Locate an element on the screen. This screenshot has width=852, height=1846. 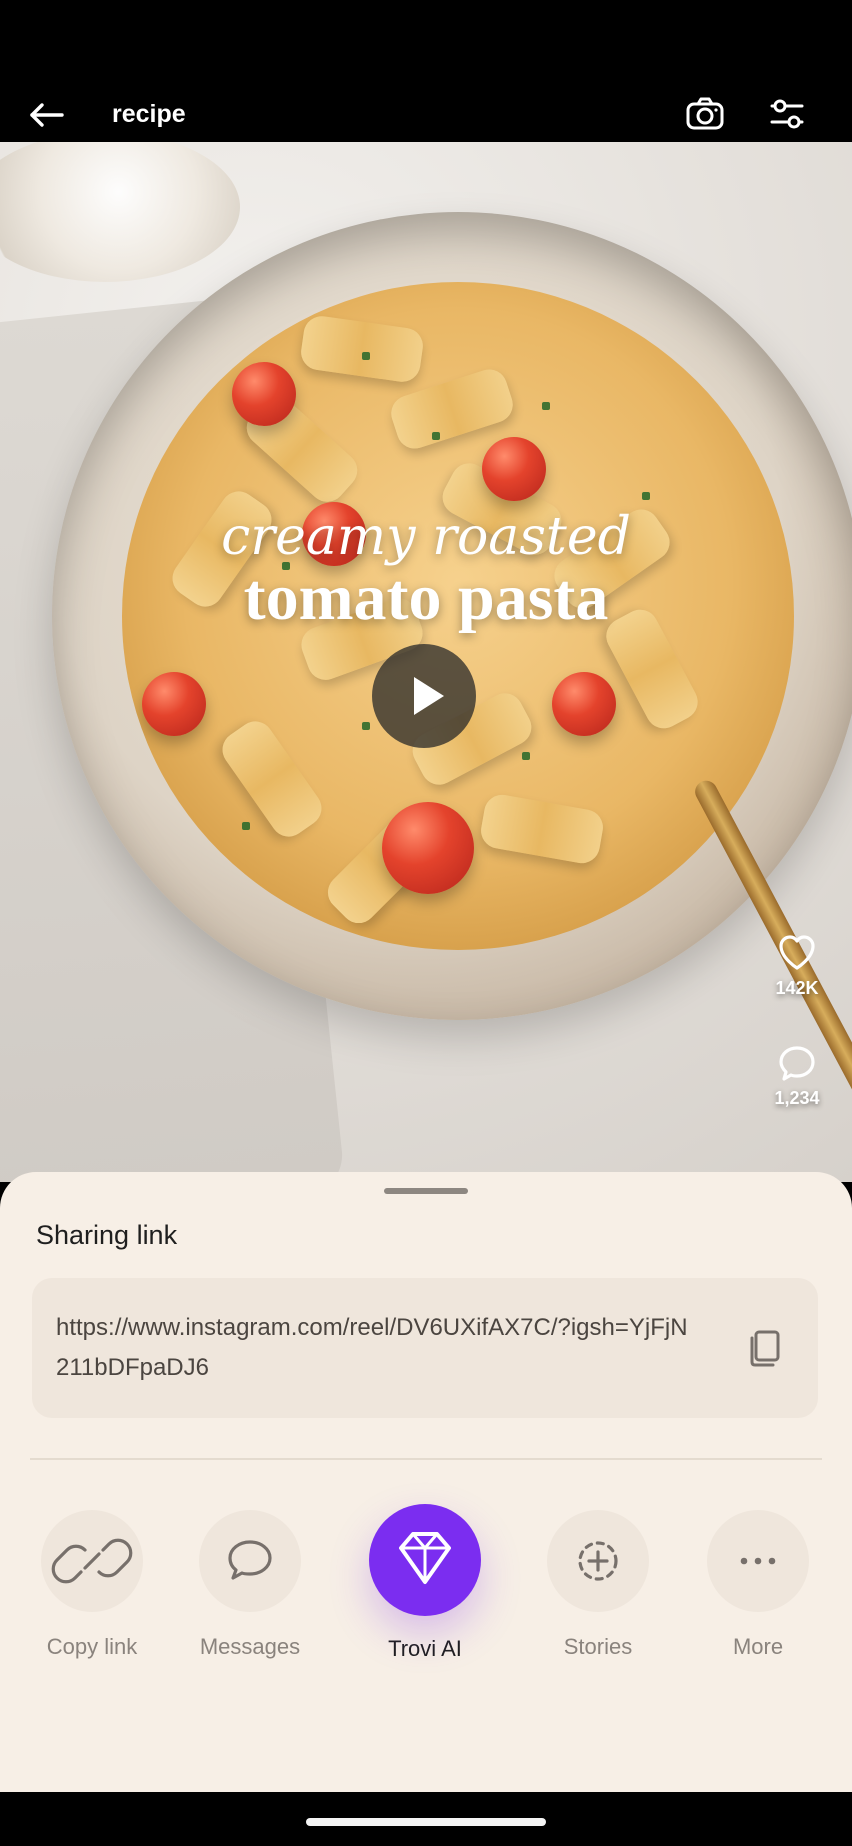
top-bar: recipe is located at coordinates (426, 114).